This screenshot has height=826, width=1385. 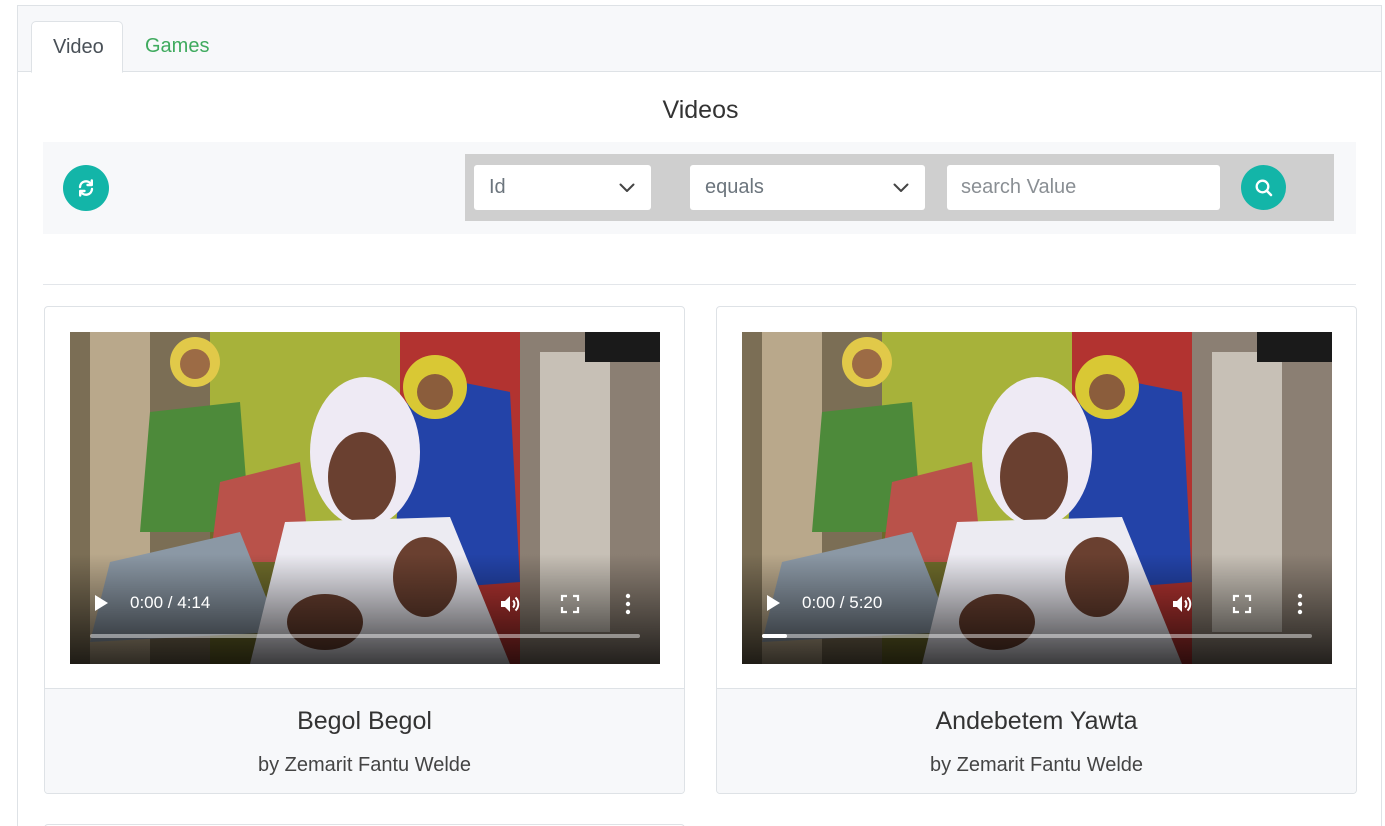 What do you see at coordinates (807, 187) in the screenshot?
I see `operator-select: equals` at bounding box center [807, 187].